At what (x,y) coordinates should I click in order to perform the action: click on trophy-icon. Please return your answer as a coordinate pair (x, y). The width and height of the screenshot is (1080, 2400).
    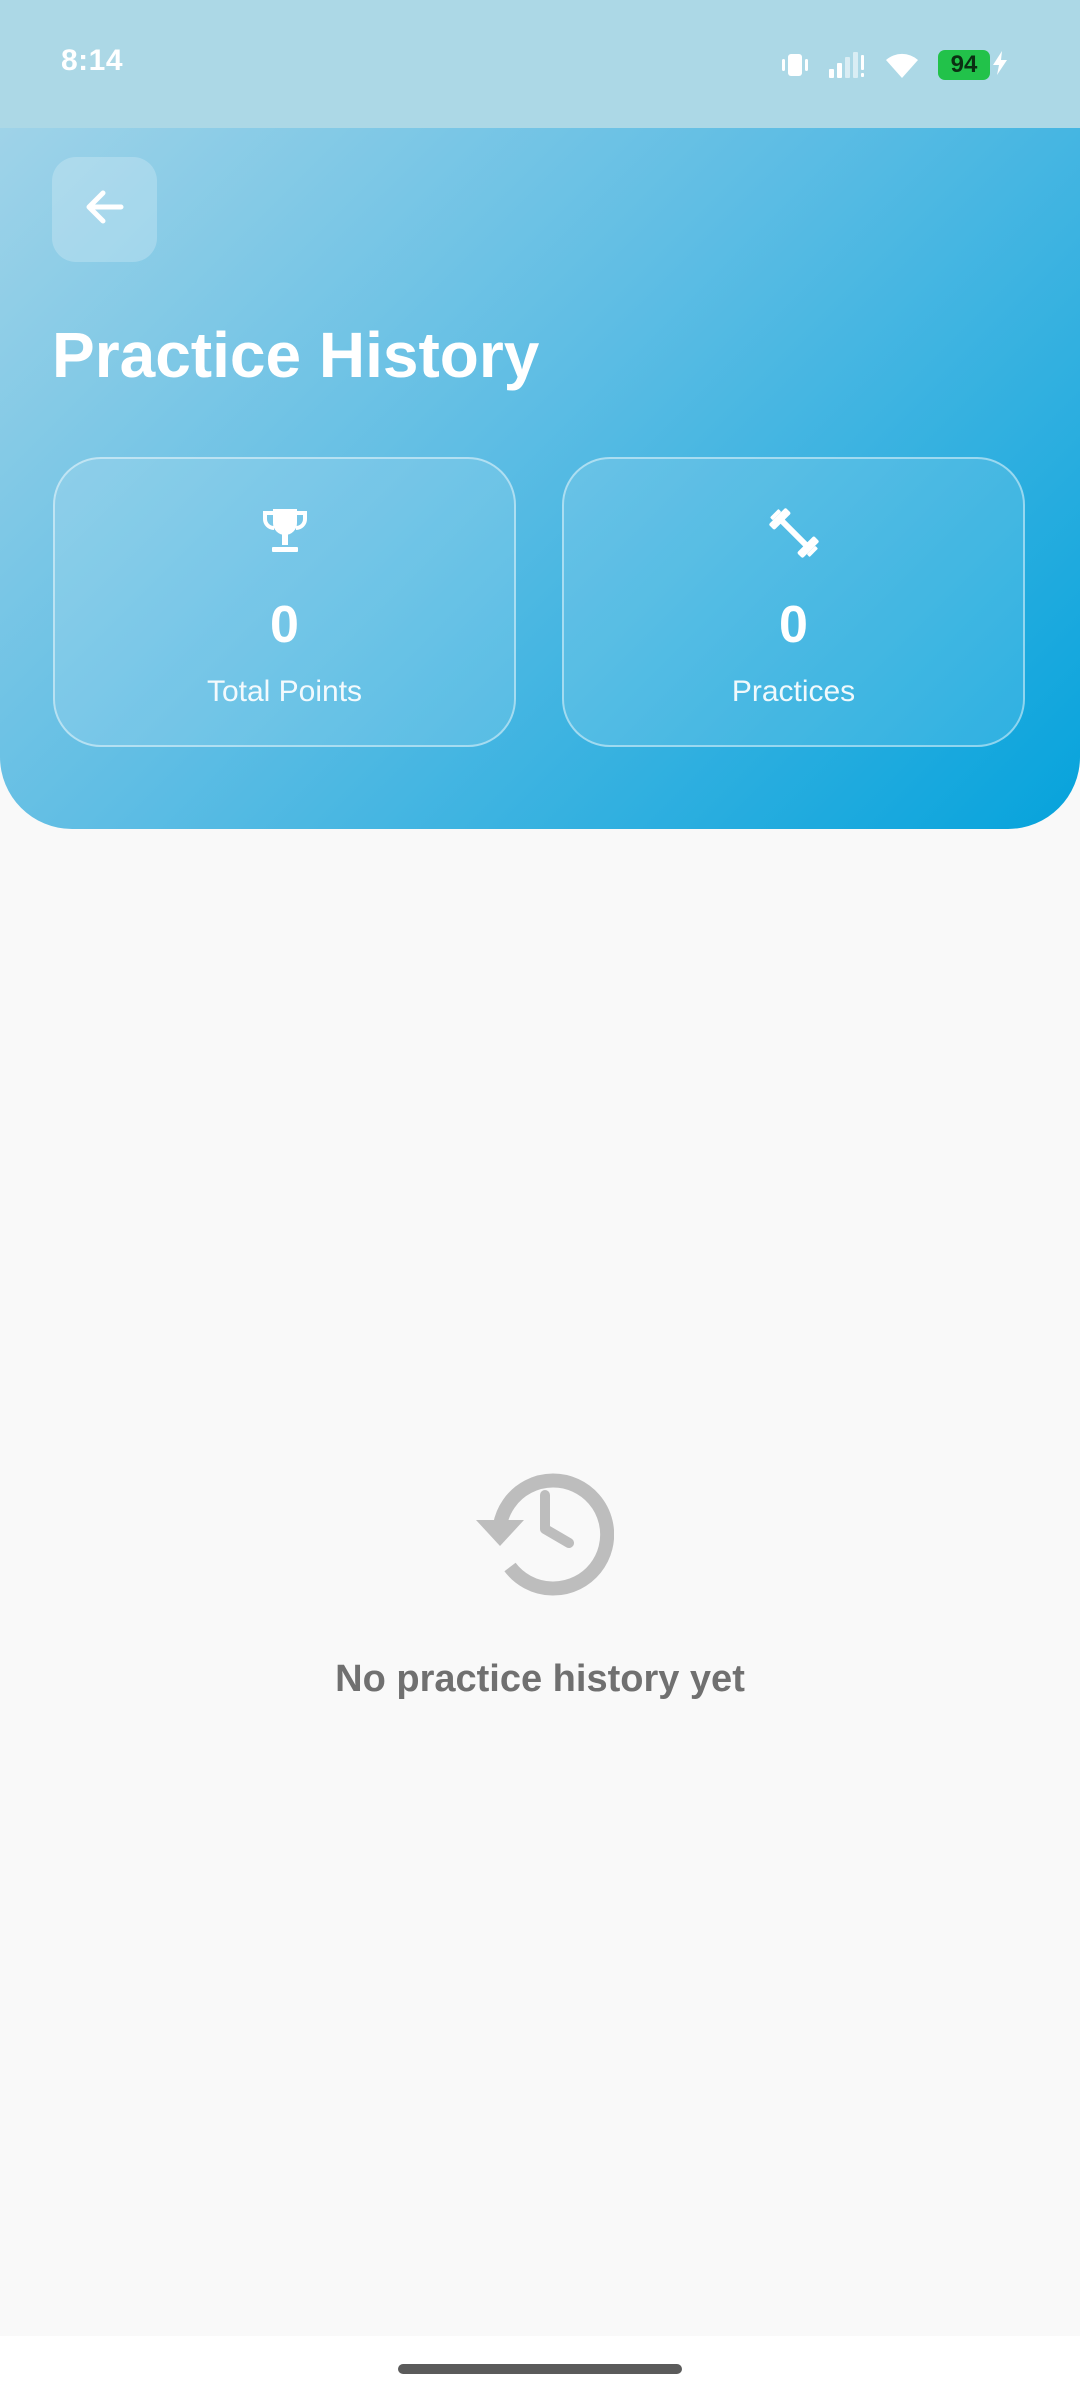
    Looking at the image, I should click on (284, 531).